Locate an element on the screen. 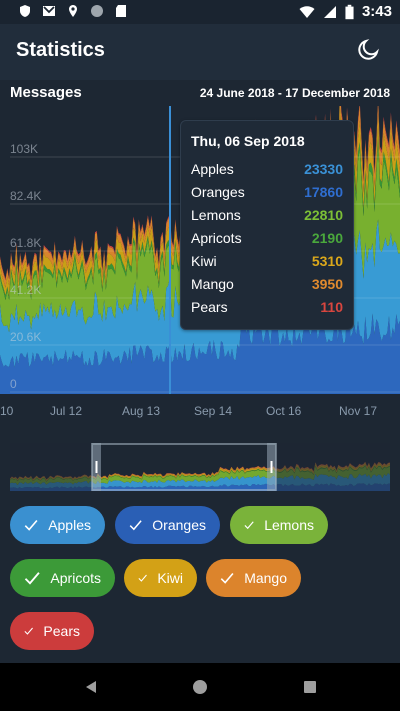 This screenshot has width=400, height=711. tooltip-row: Apples 23330 is located at coordinates (267, 171).